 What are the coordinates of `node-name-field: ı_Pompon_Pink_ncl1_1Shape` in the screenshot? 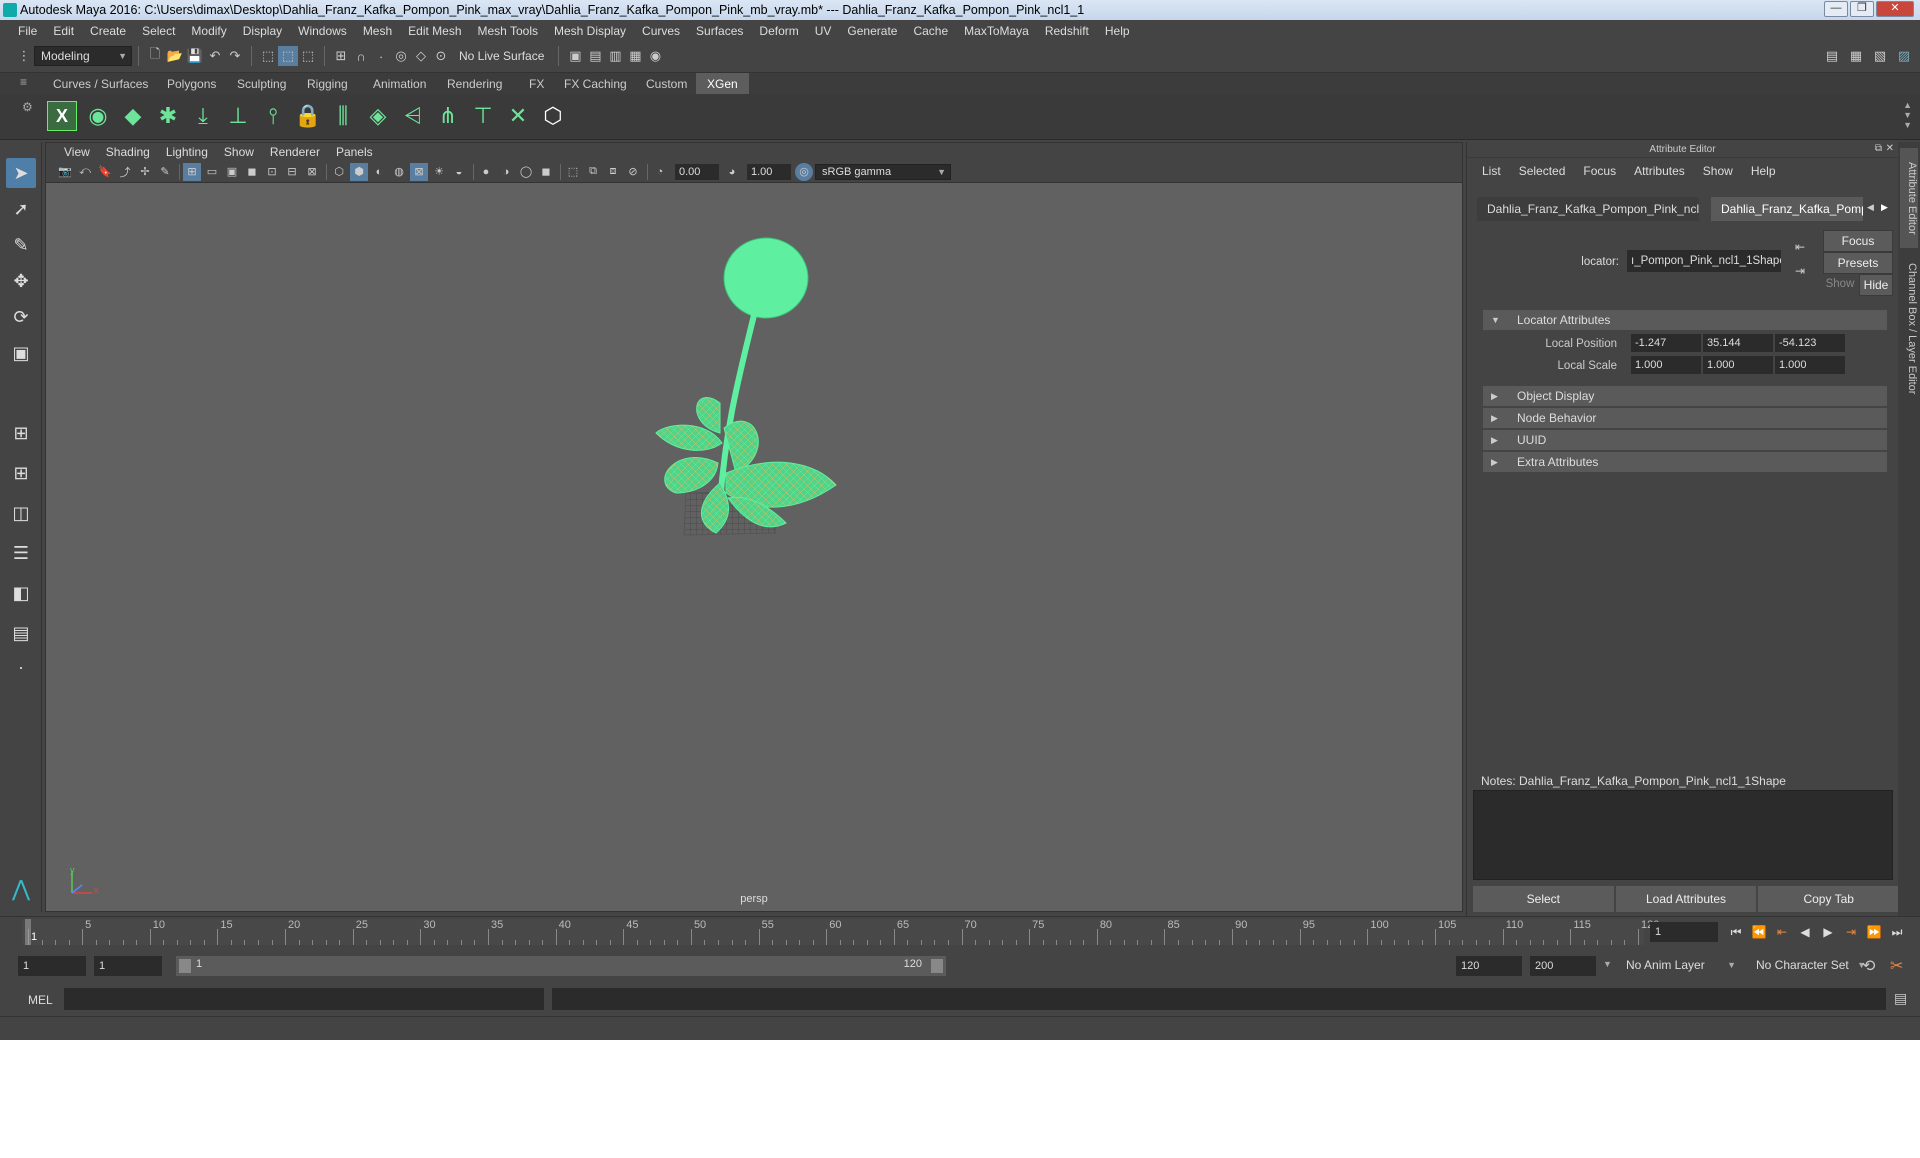 It's located at (1704, 261).